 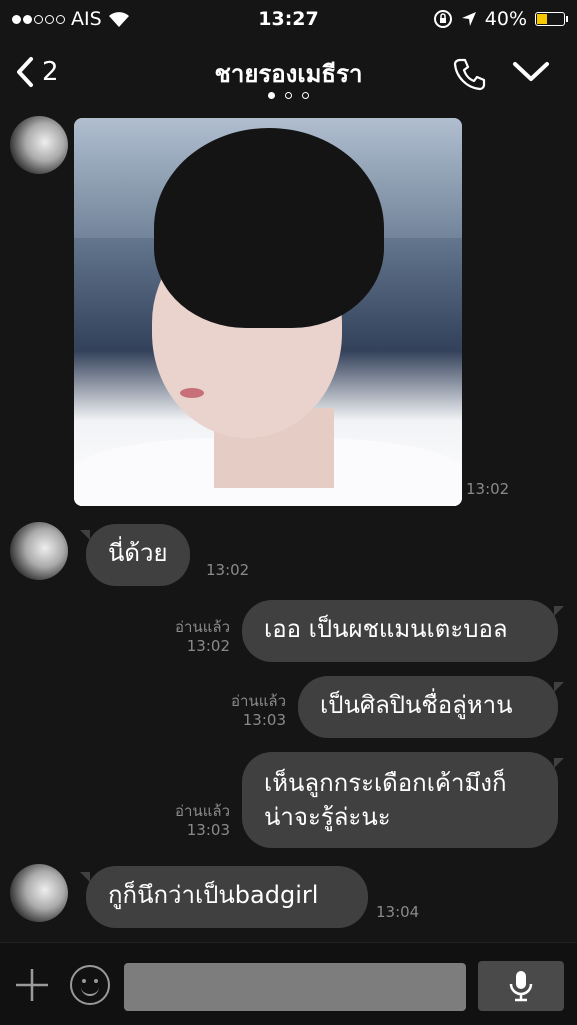 I want to click on message-line: น่าจะรู้ล่ะนะ, so click(x=327, y=817).